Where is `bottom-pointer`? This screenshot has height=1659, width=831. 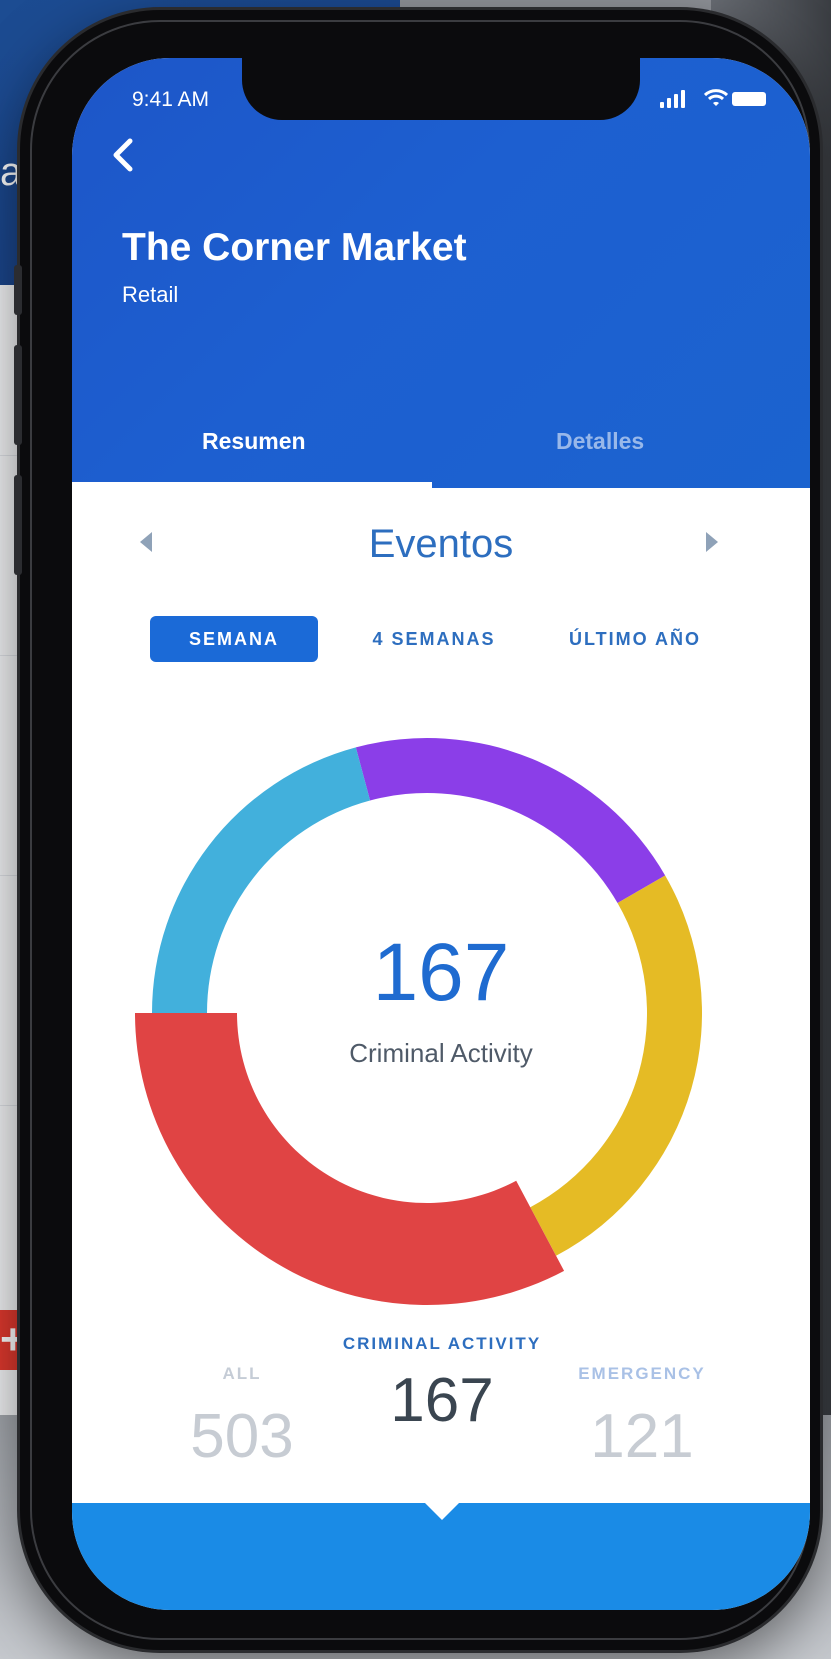 bottom-pointer is located at coordinates (442, 1509).